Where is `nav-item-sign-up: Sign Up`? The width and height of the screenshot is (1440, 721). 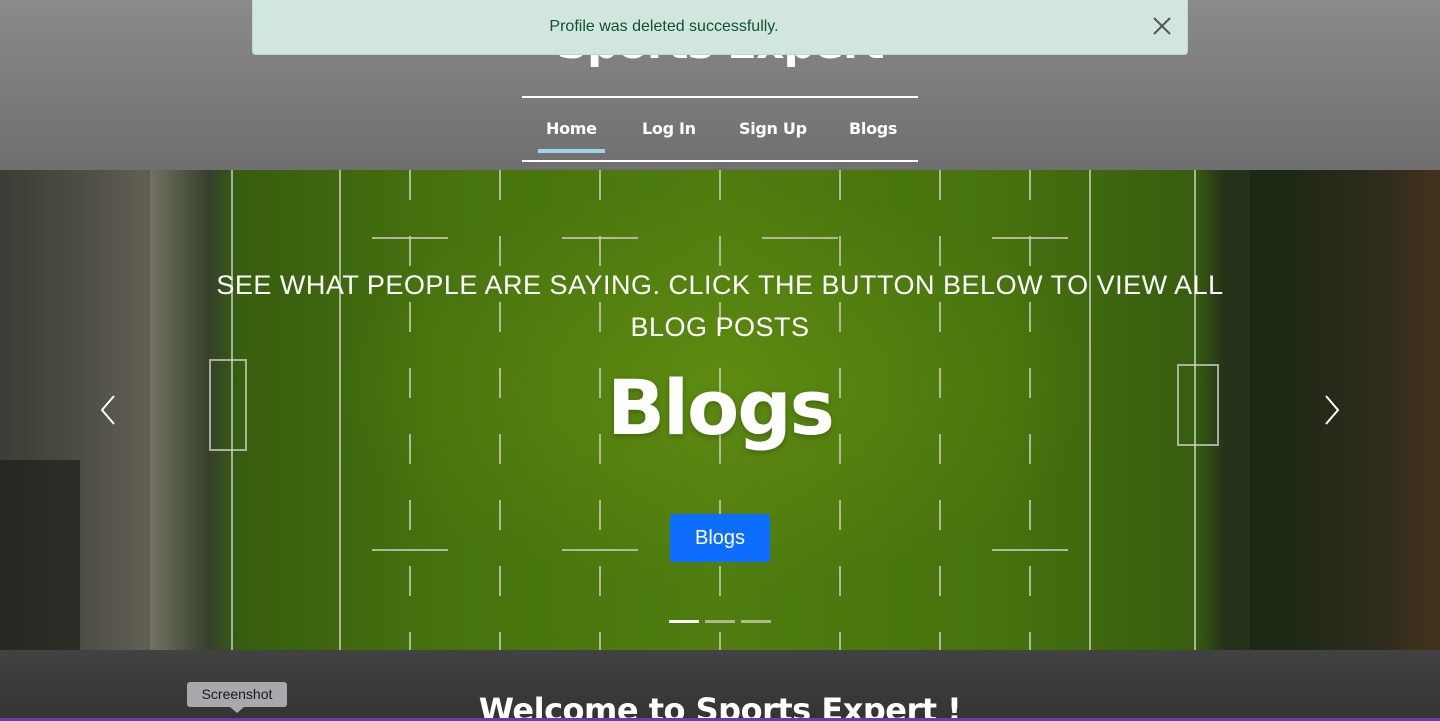
nav-item-sign-up: Sign Up is located at coordinates (773, 130).